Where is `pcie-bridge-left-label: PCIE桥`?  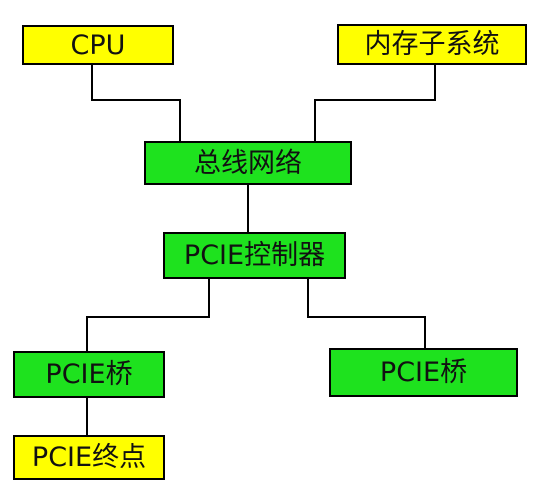
pcie-bridge-left-label: PCIE桥 is located at coordinates (89, 374).